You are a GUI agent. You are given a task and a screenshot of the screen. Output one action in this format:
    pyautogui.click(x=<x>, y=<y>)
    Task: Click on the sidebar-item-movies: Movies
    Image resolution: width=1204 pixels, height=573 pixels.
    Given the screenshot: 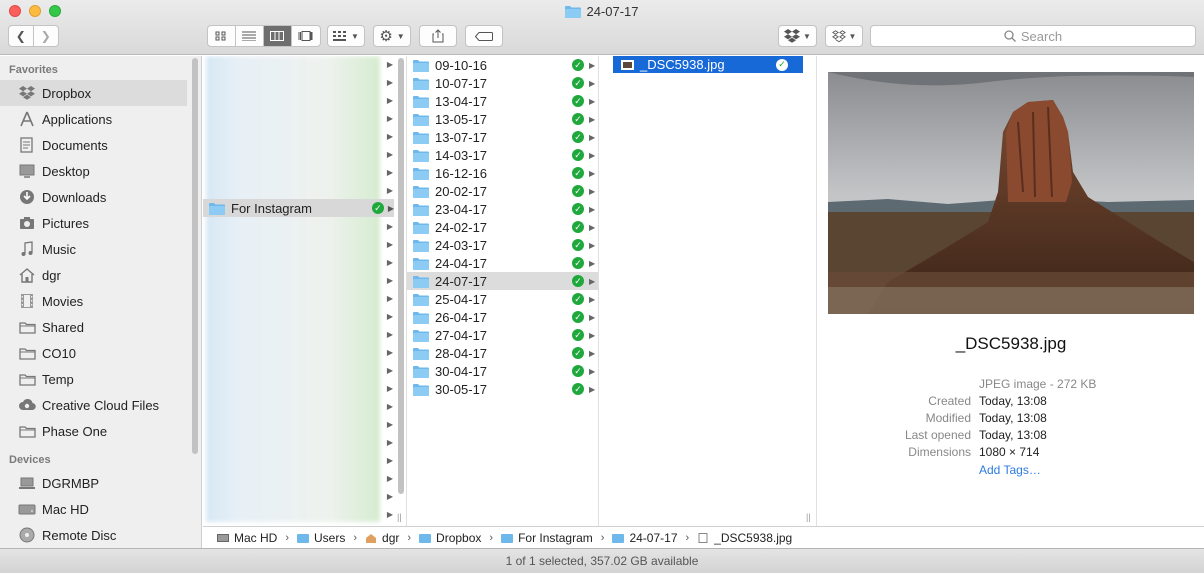 What is the action you would take?
    pyautogui.click(x=100, y=301)
    